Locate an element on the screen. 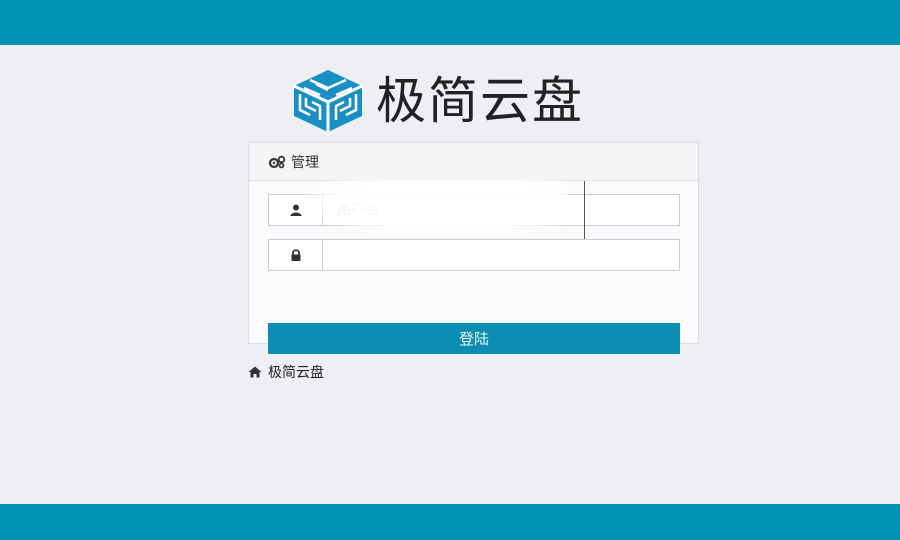  username-addon is located at coordinates (296, 210).